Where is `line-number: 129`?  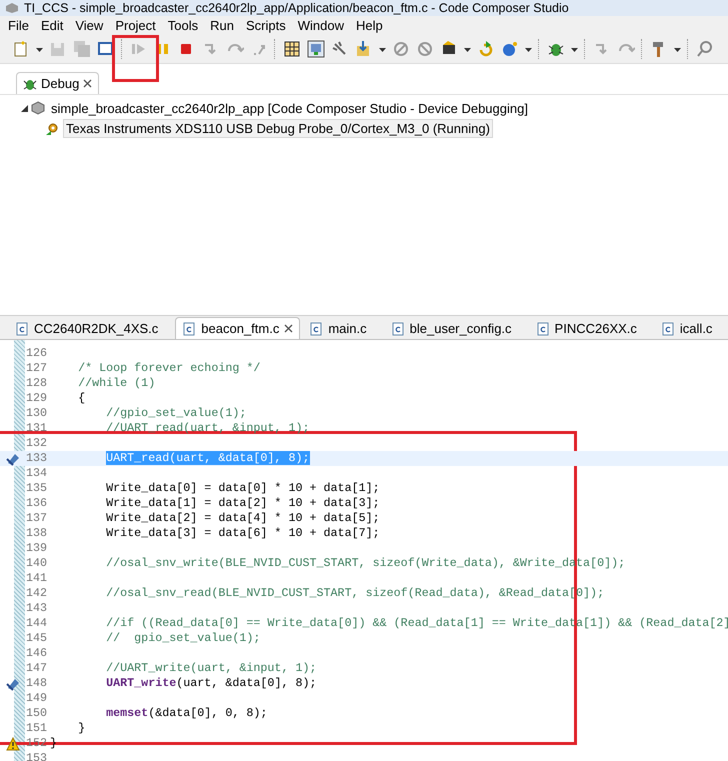
line-number: 129 is located at coordinates (37, 398).